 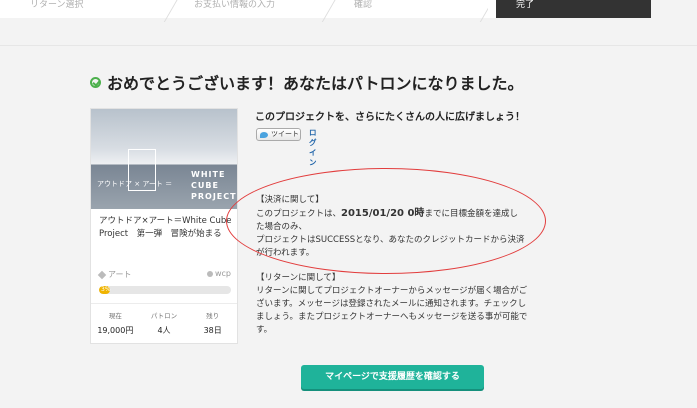 I want to click on tag-icon, so click(x=102, y=274).